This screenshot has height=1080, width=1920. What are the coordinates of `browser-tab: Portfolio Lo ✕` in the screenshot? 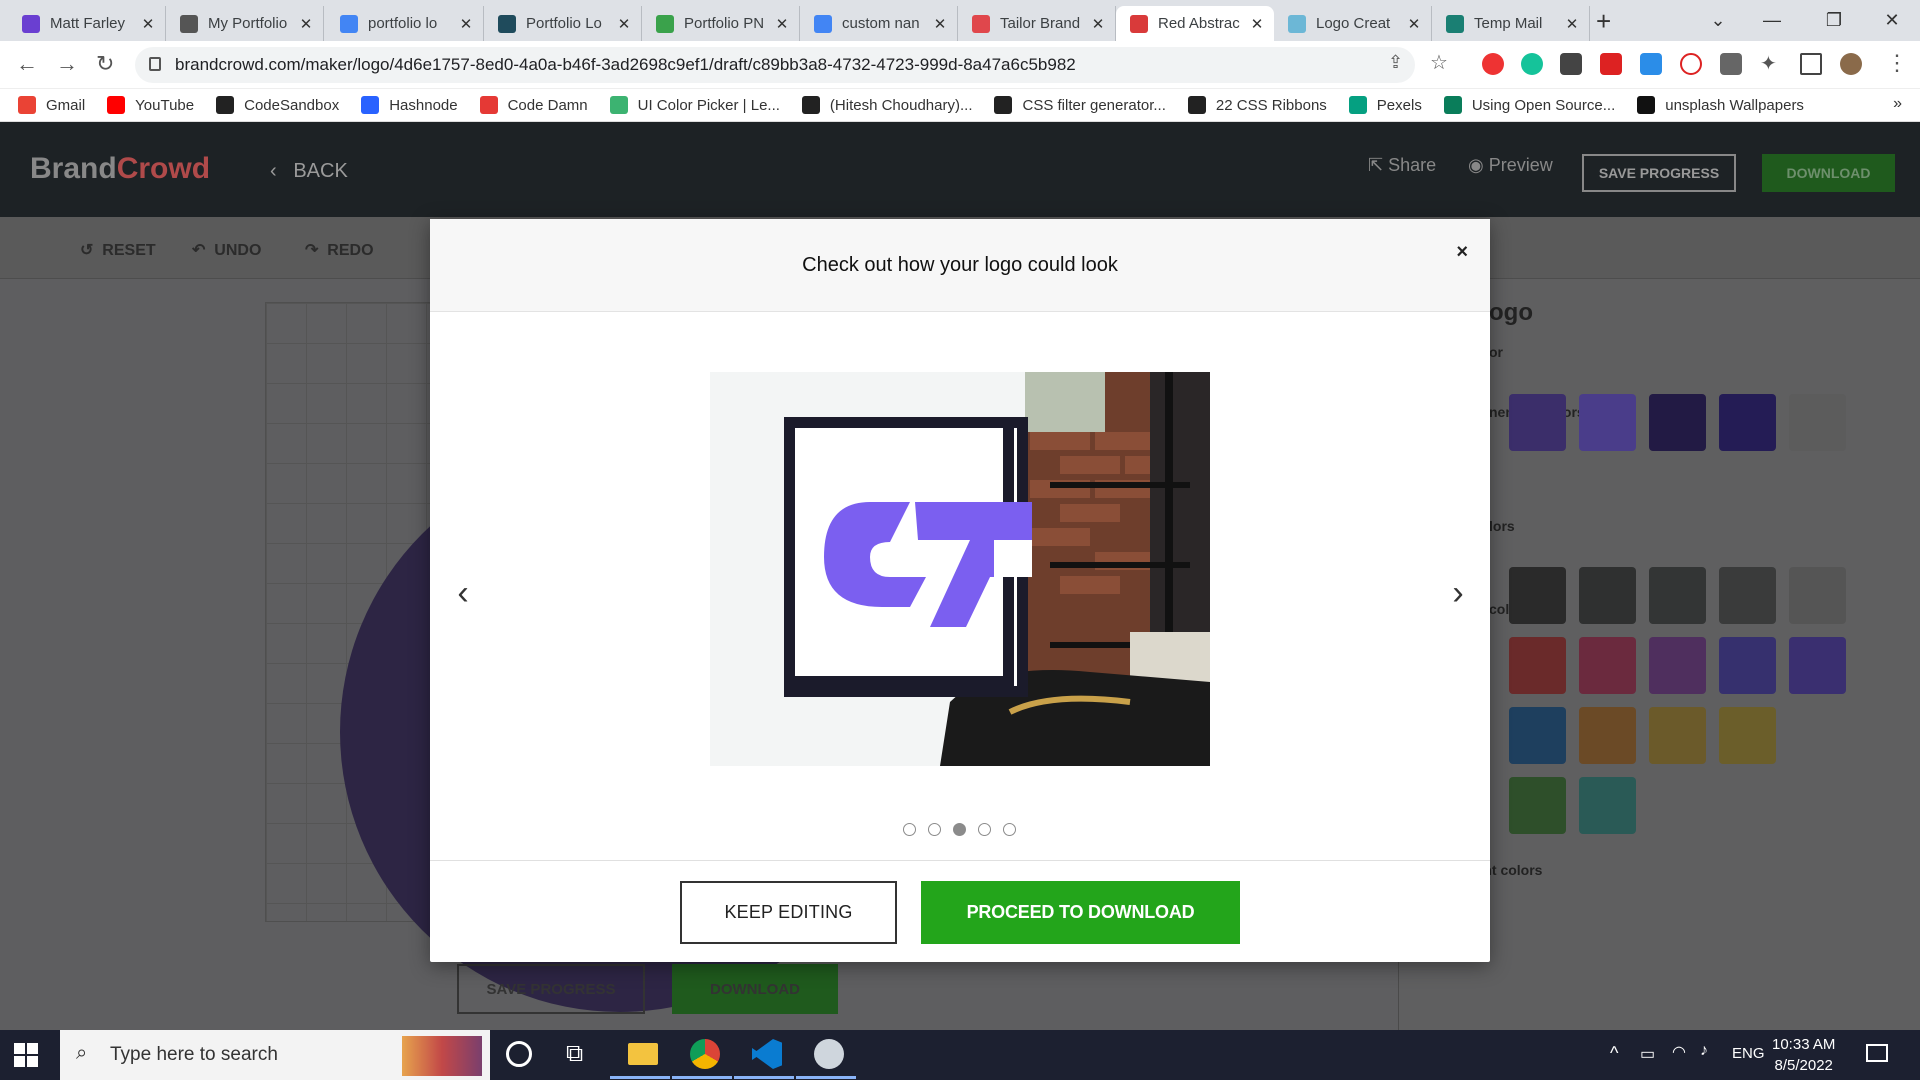 It's located at (563, 23).